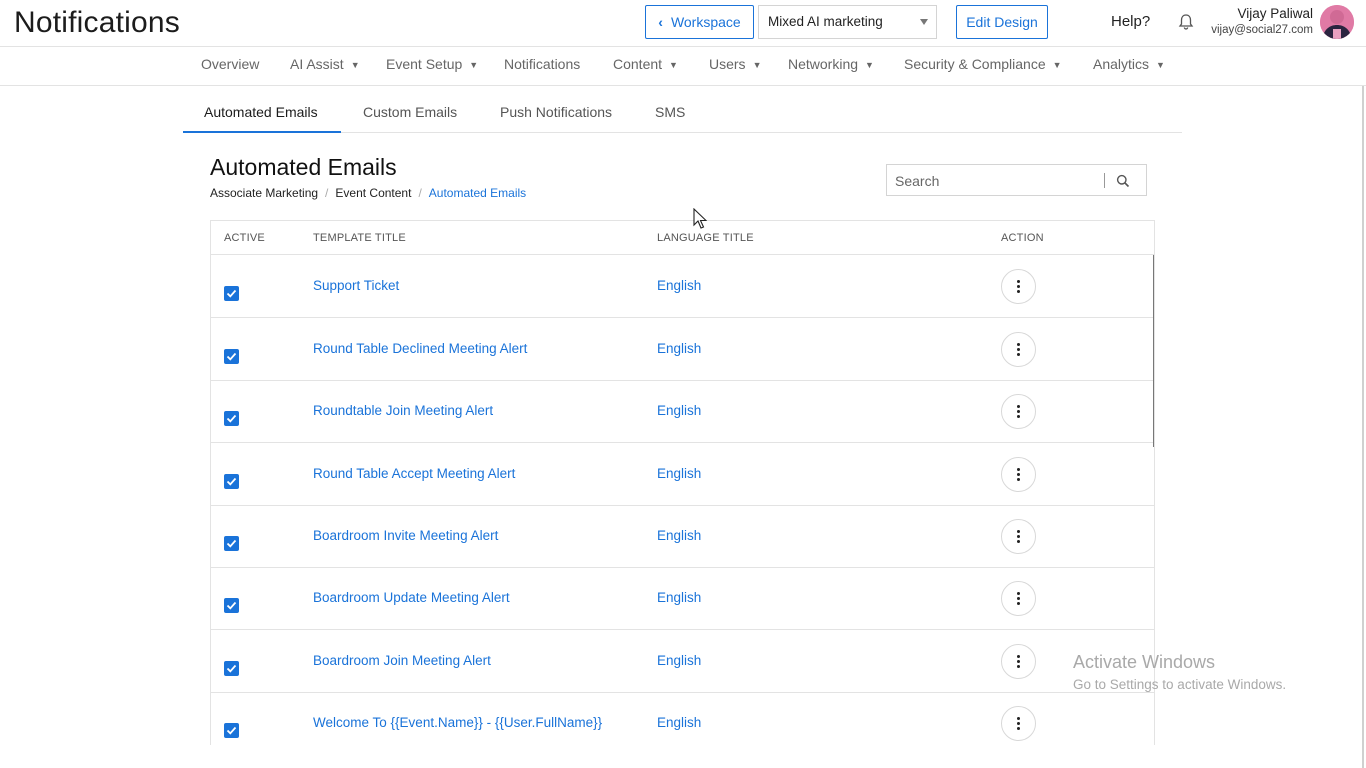 The image size is (1366, 768). Describe the element at coordinates (700, 221) in the screenshot. I see `mouse-cursor-icon` at that location.